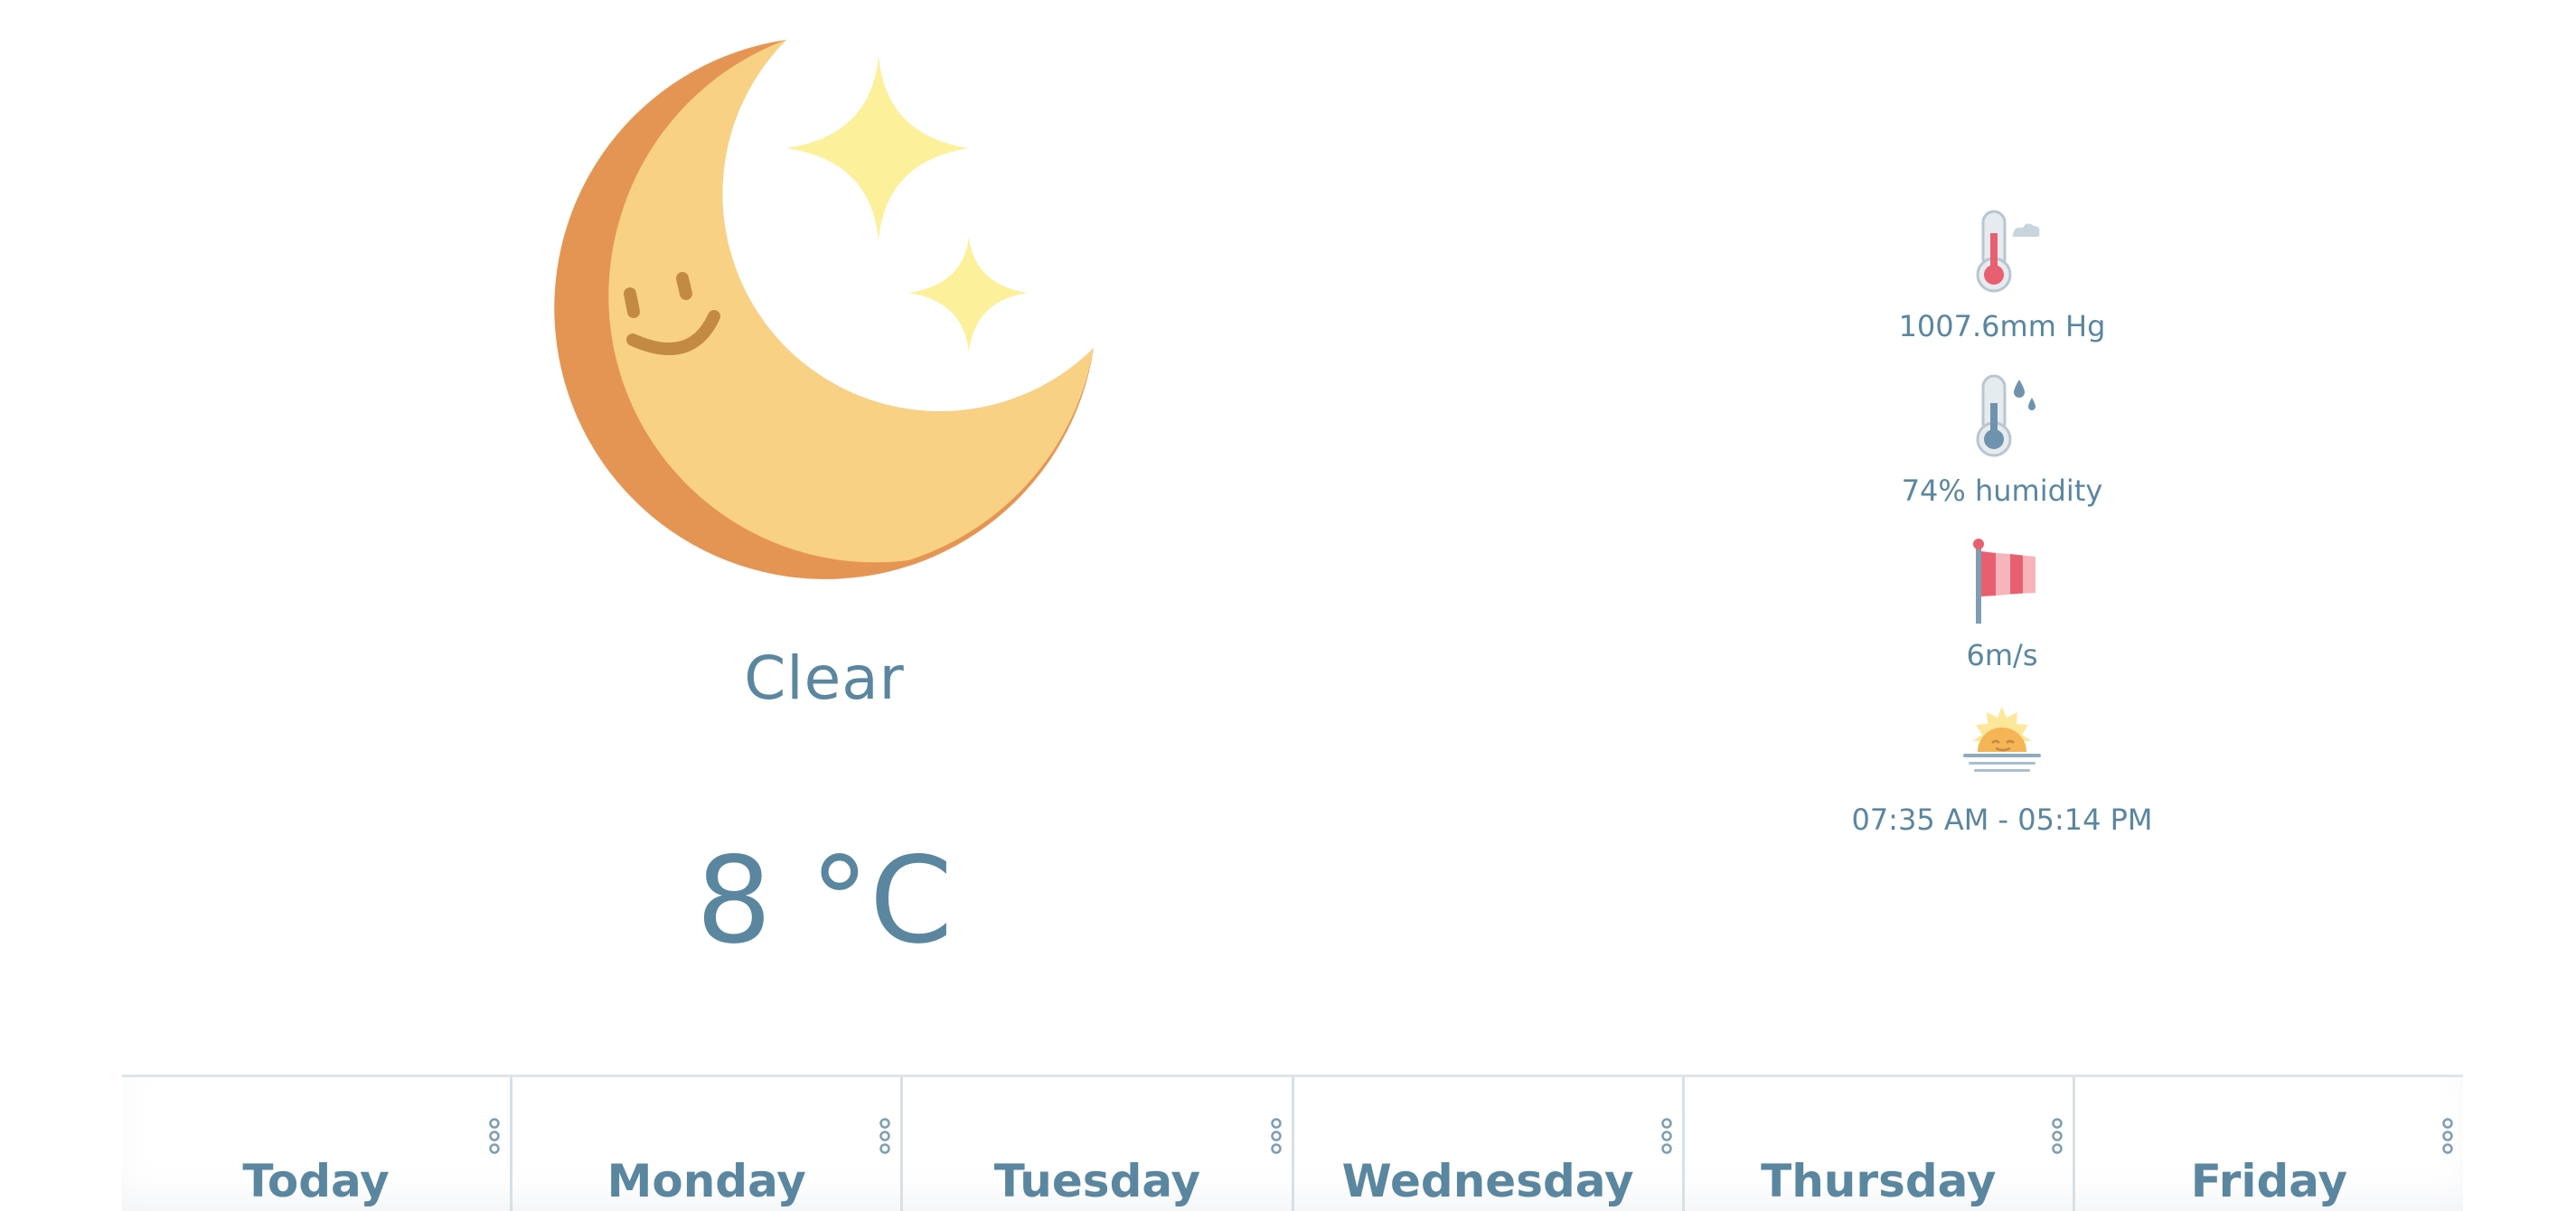  I want to click on humidity-detail: 74% humidity, so click(2002, 454).